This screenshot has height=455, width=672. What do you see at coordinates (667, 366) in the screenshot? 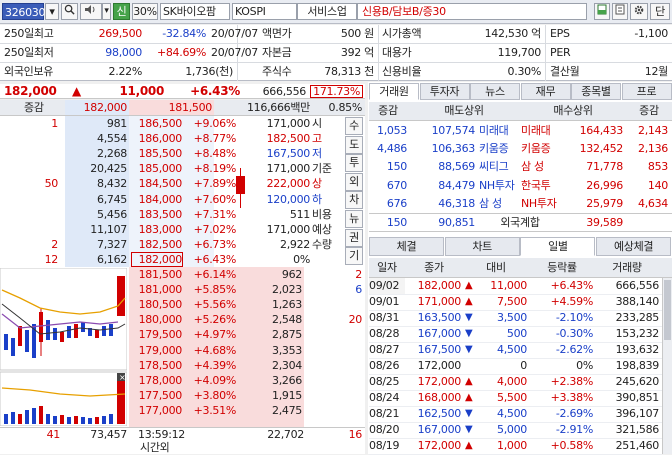
I see `daily-scrollbar` at bounding box center [667, 366].